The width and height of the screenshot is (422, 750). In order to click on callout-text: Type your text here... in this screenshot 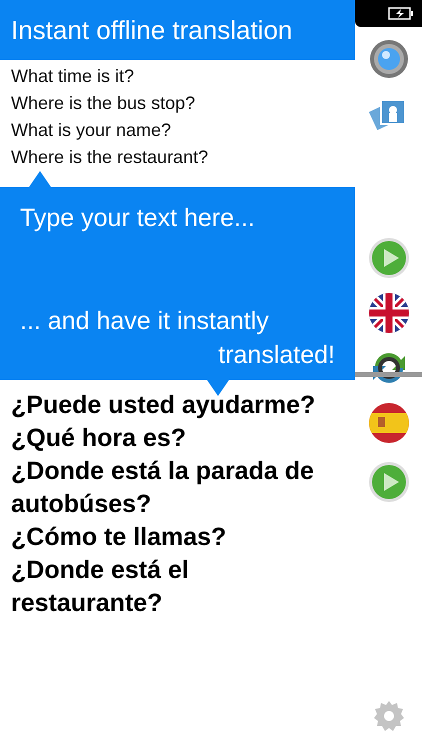, I will do `click(138, 218)`.